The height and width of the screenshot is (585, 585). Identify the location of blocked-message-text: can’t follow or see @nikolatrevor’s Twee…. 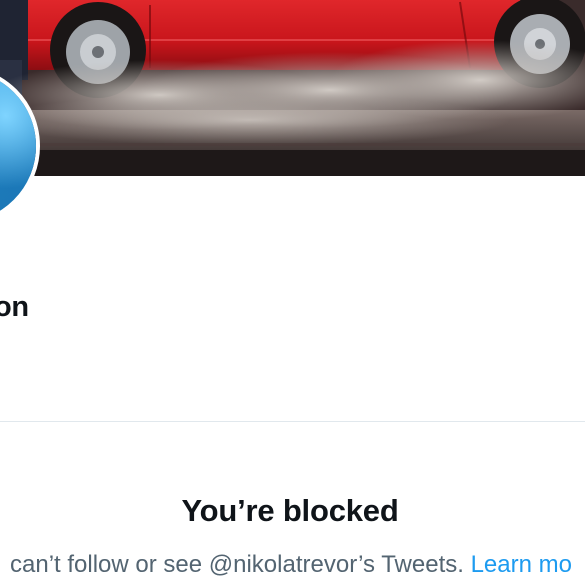
(240, 564).